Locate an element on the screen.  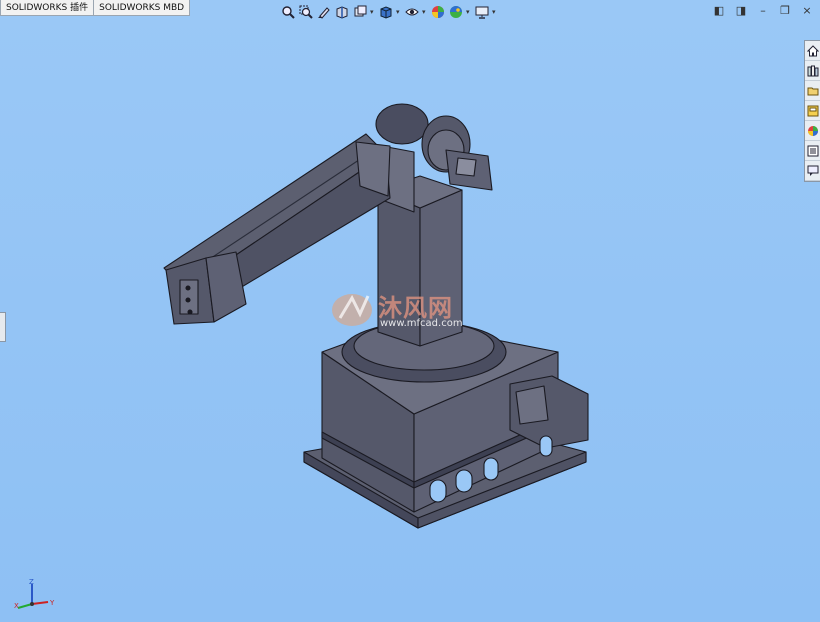
triad-x-label: X is located at coordinates (16, 606).